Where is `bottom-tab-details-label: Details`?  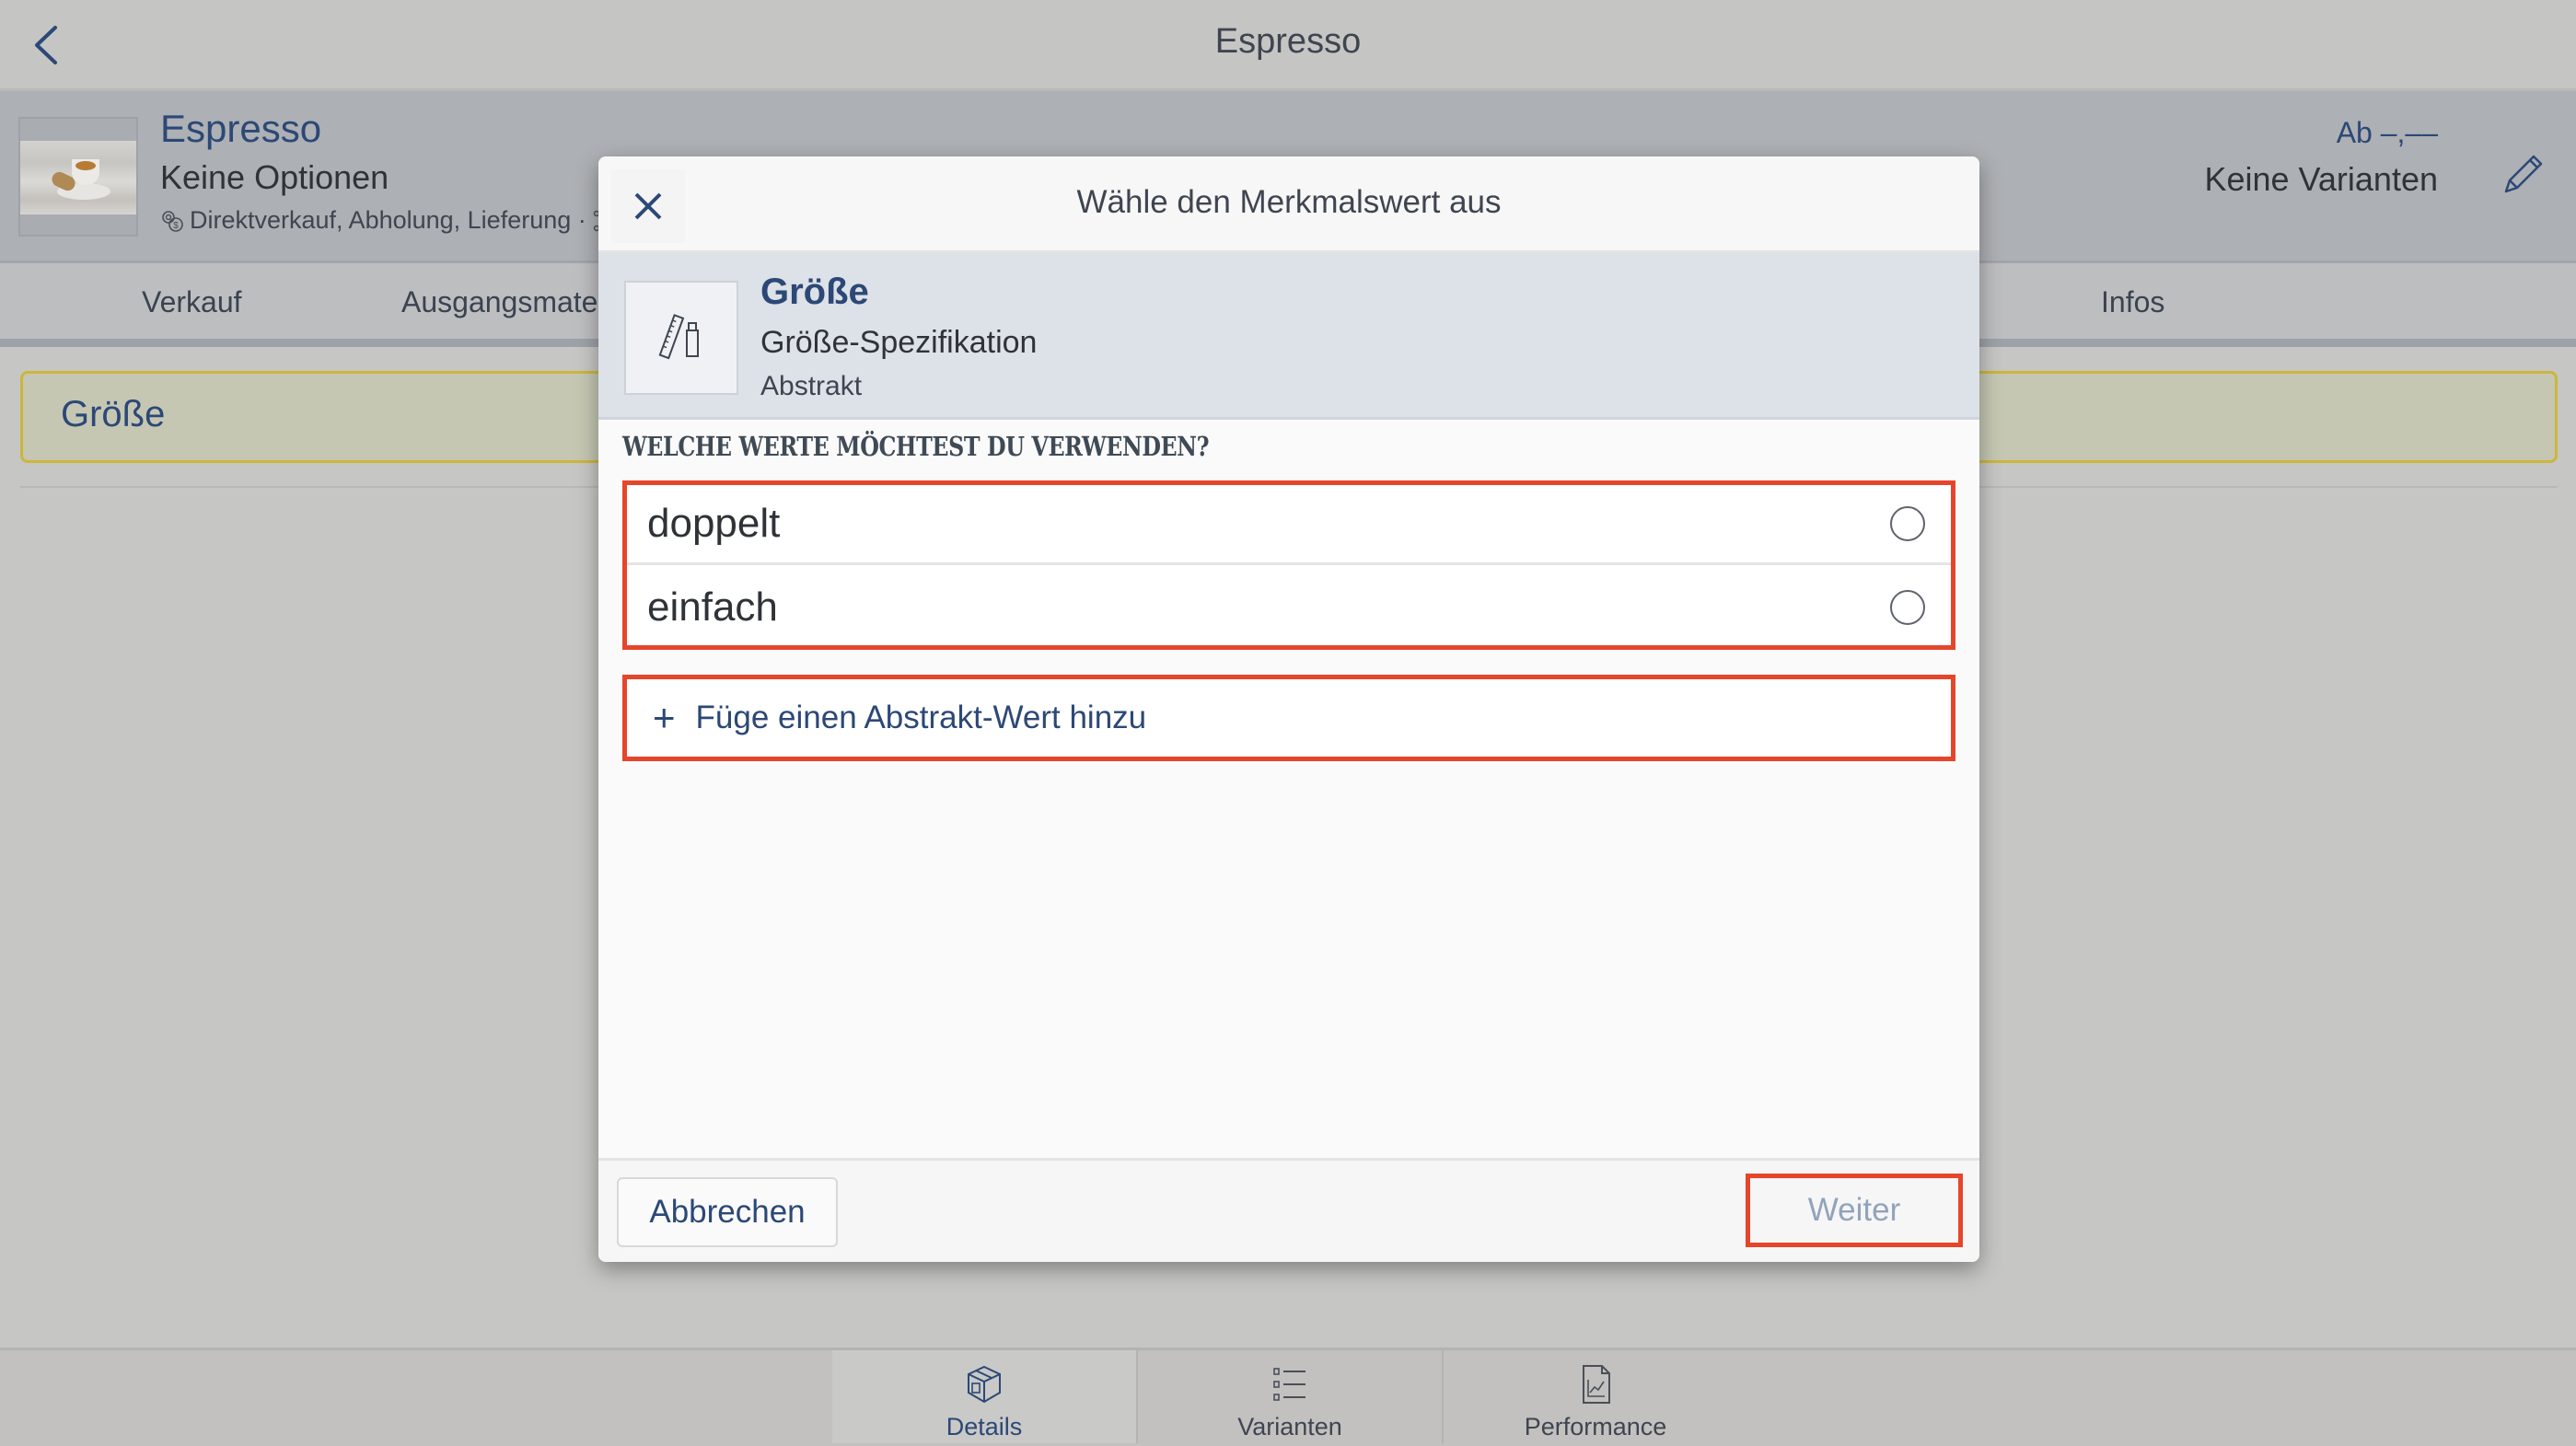
bottom-tab-details-label: Details is located at coordinates (984, 1426).